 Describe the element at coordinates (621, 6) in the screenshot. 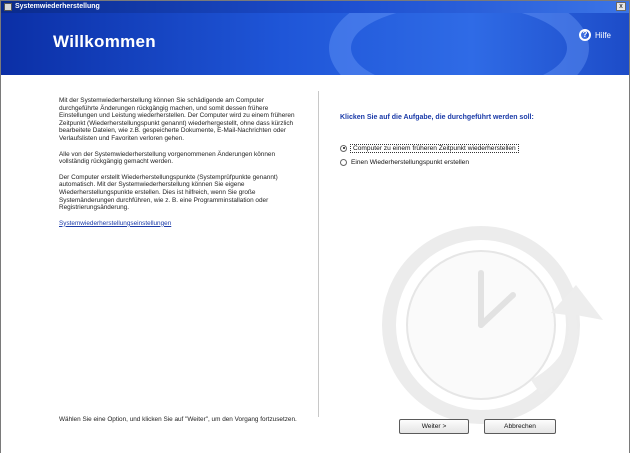

I see `close-button: x` at that location.